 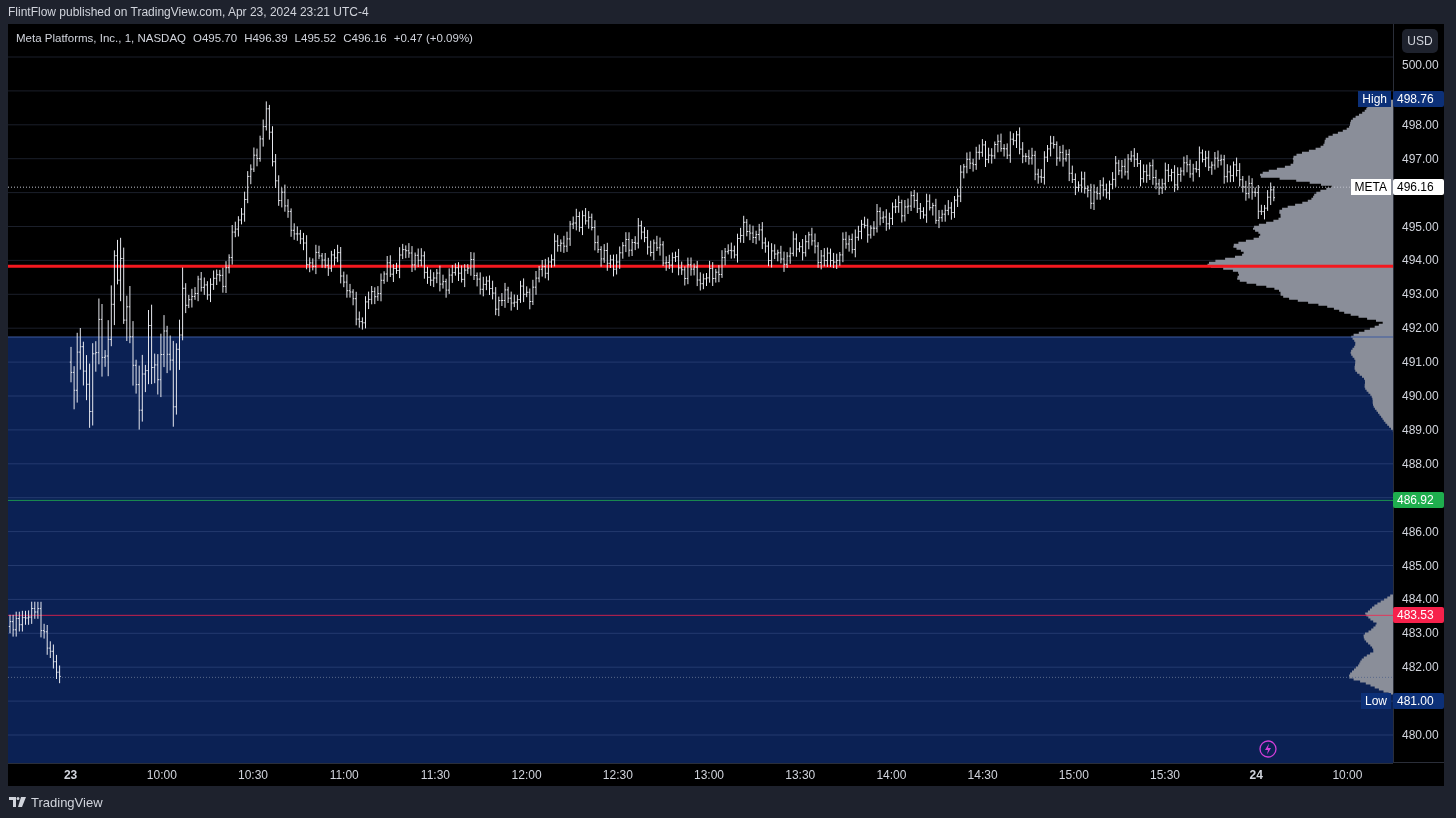 What do you see at coordinates (617, 775) in the screenshot?
I see `time-tick: 12:30` at bounding box center [617, 775].